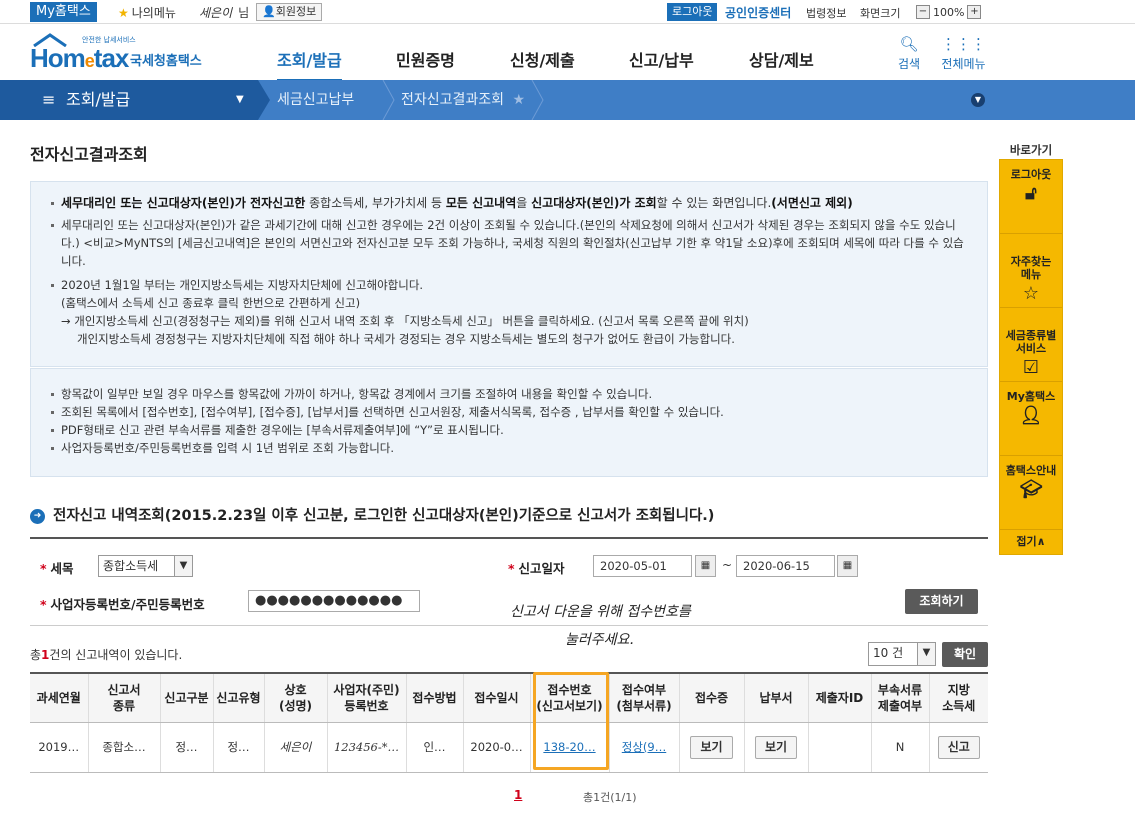 This screenshot has height=832, width=1135. I want to click on cell-name: 세은이, so click(295, 747).